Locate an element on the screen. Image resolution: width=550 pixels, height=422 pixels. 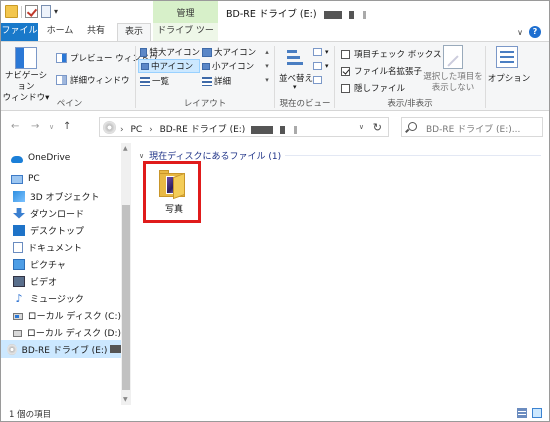
extra-large-icons-label: 特大アイコン is located at coordinates (174, 53).